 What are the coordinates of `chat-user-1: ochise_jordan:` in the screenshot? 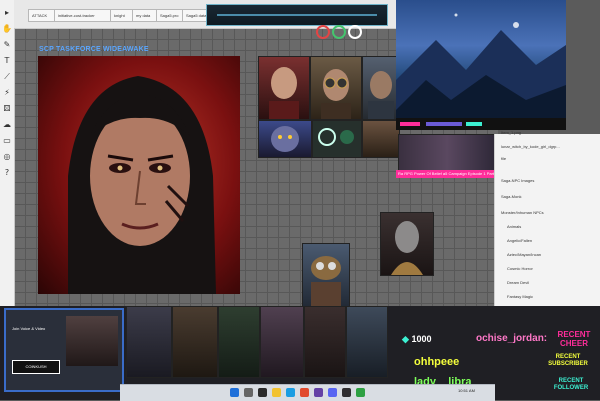 It's located at (512, 338).